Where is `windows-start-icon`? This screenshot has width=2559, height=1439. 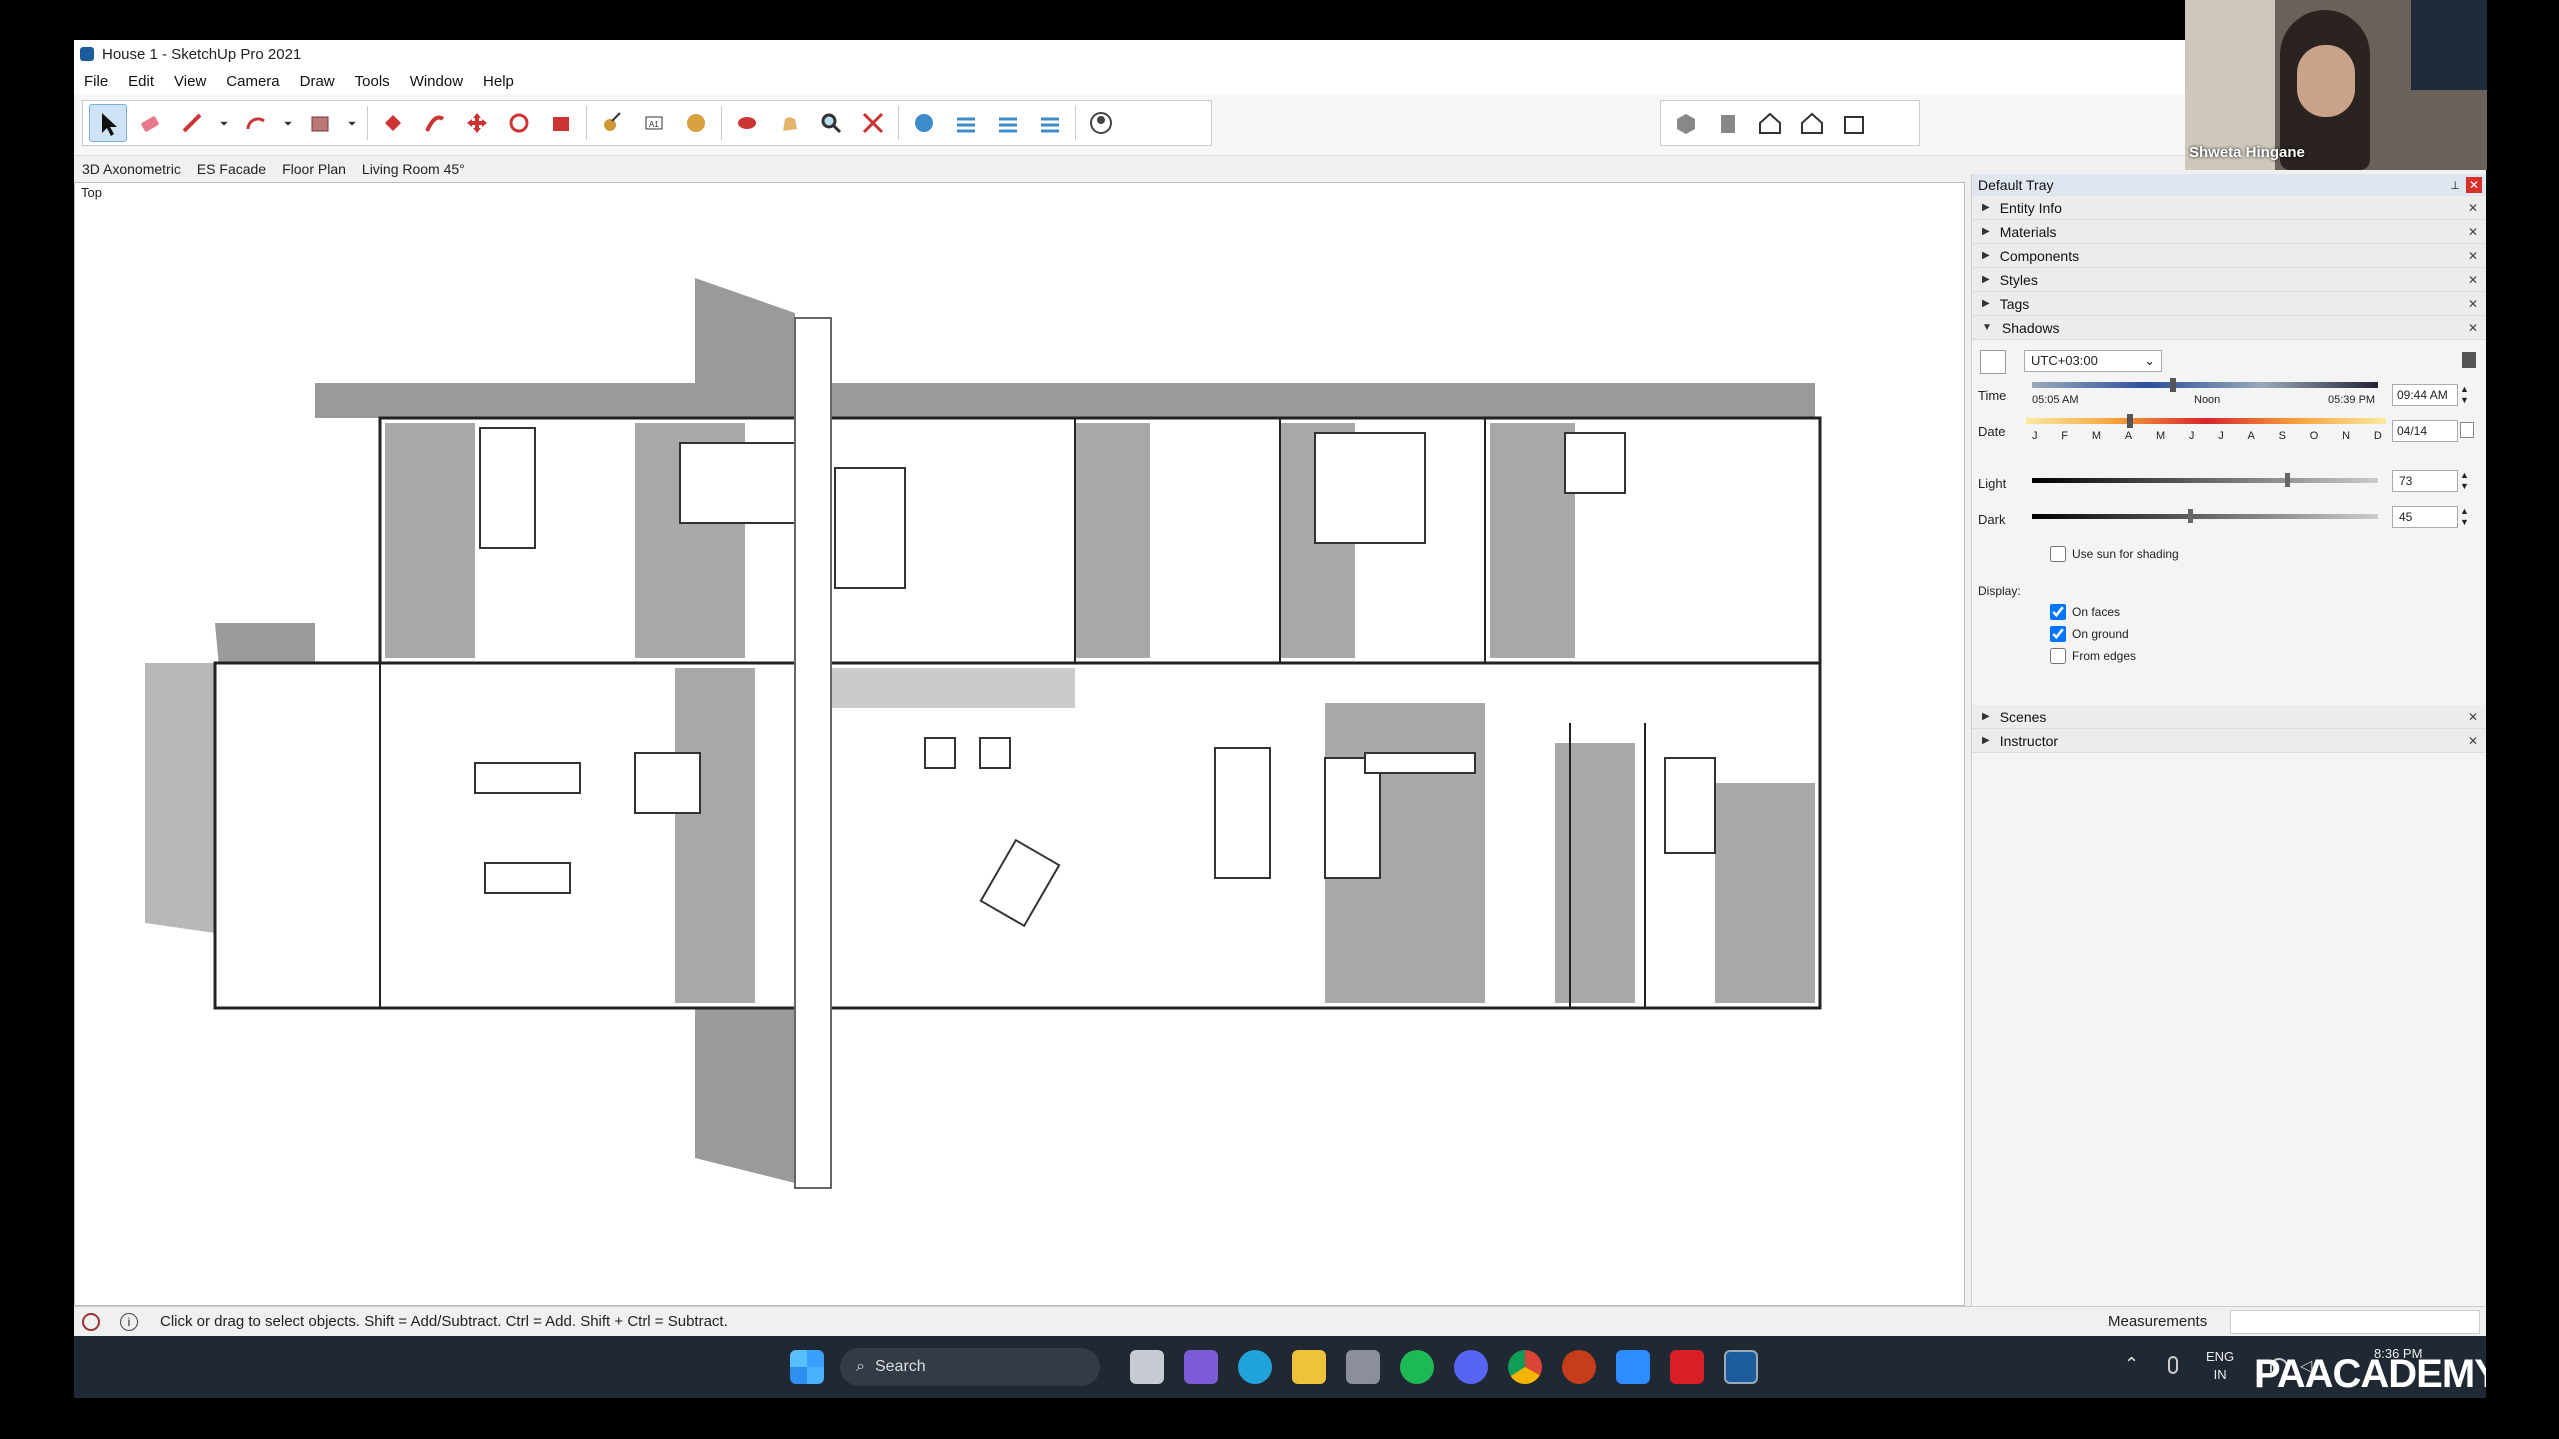 windows-start-icon is located at coordinates (807, 1367).